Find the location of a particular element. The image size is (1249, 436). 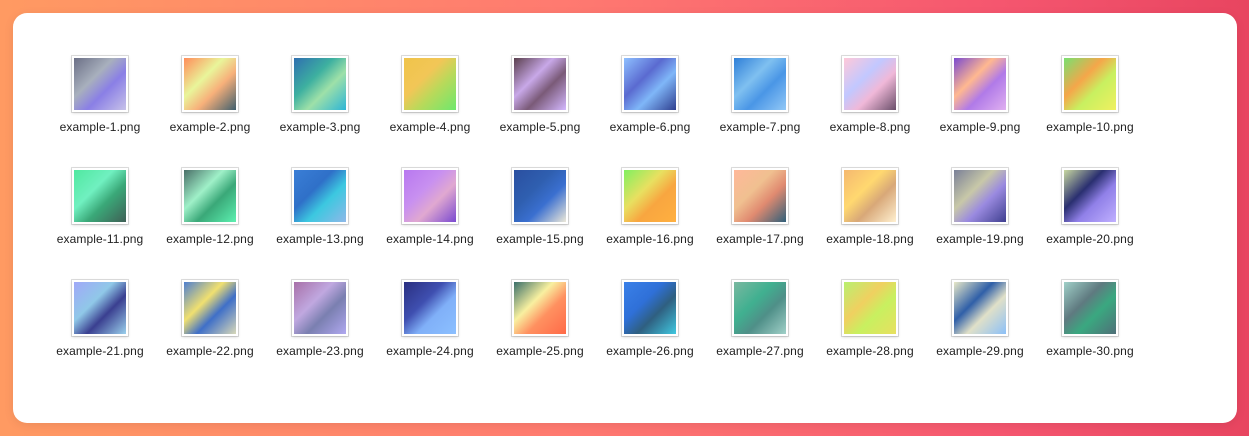

file-name: example-14.png is located at coordinates (430, 239).